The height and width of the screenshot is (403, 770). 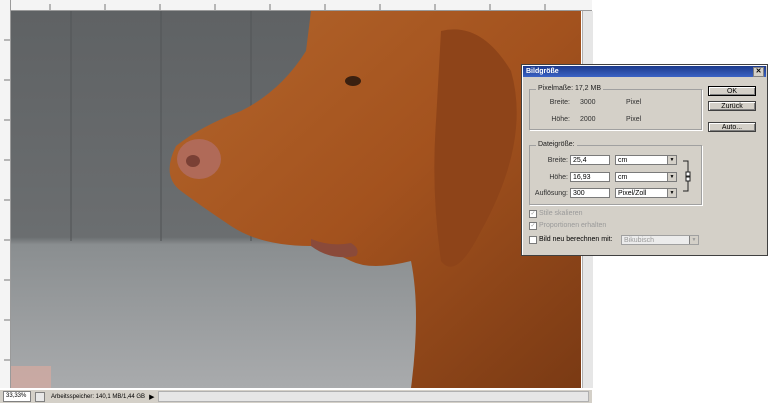 What do you see at coordinates (623, 177) in the screenshot?
I see `doc-height-unit-value: cm` at bounding box center [623, 177].